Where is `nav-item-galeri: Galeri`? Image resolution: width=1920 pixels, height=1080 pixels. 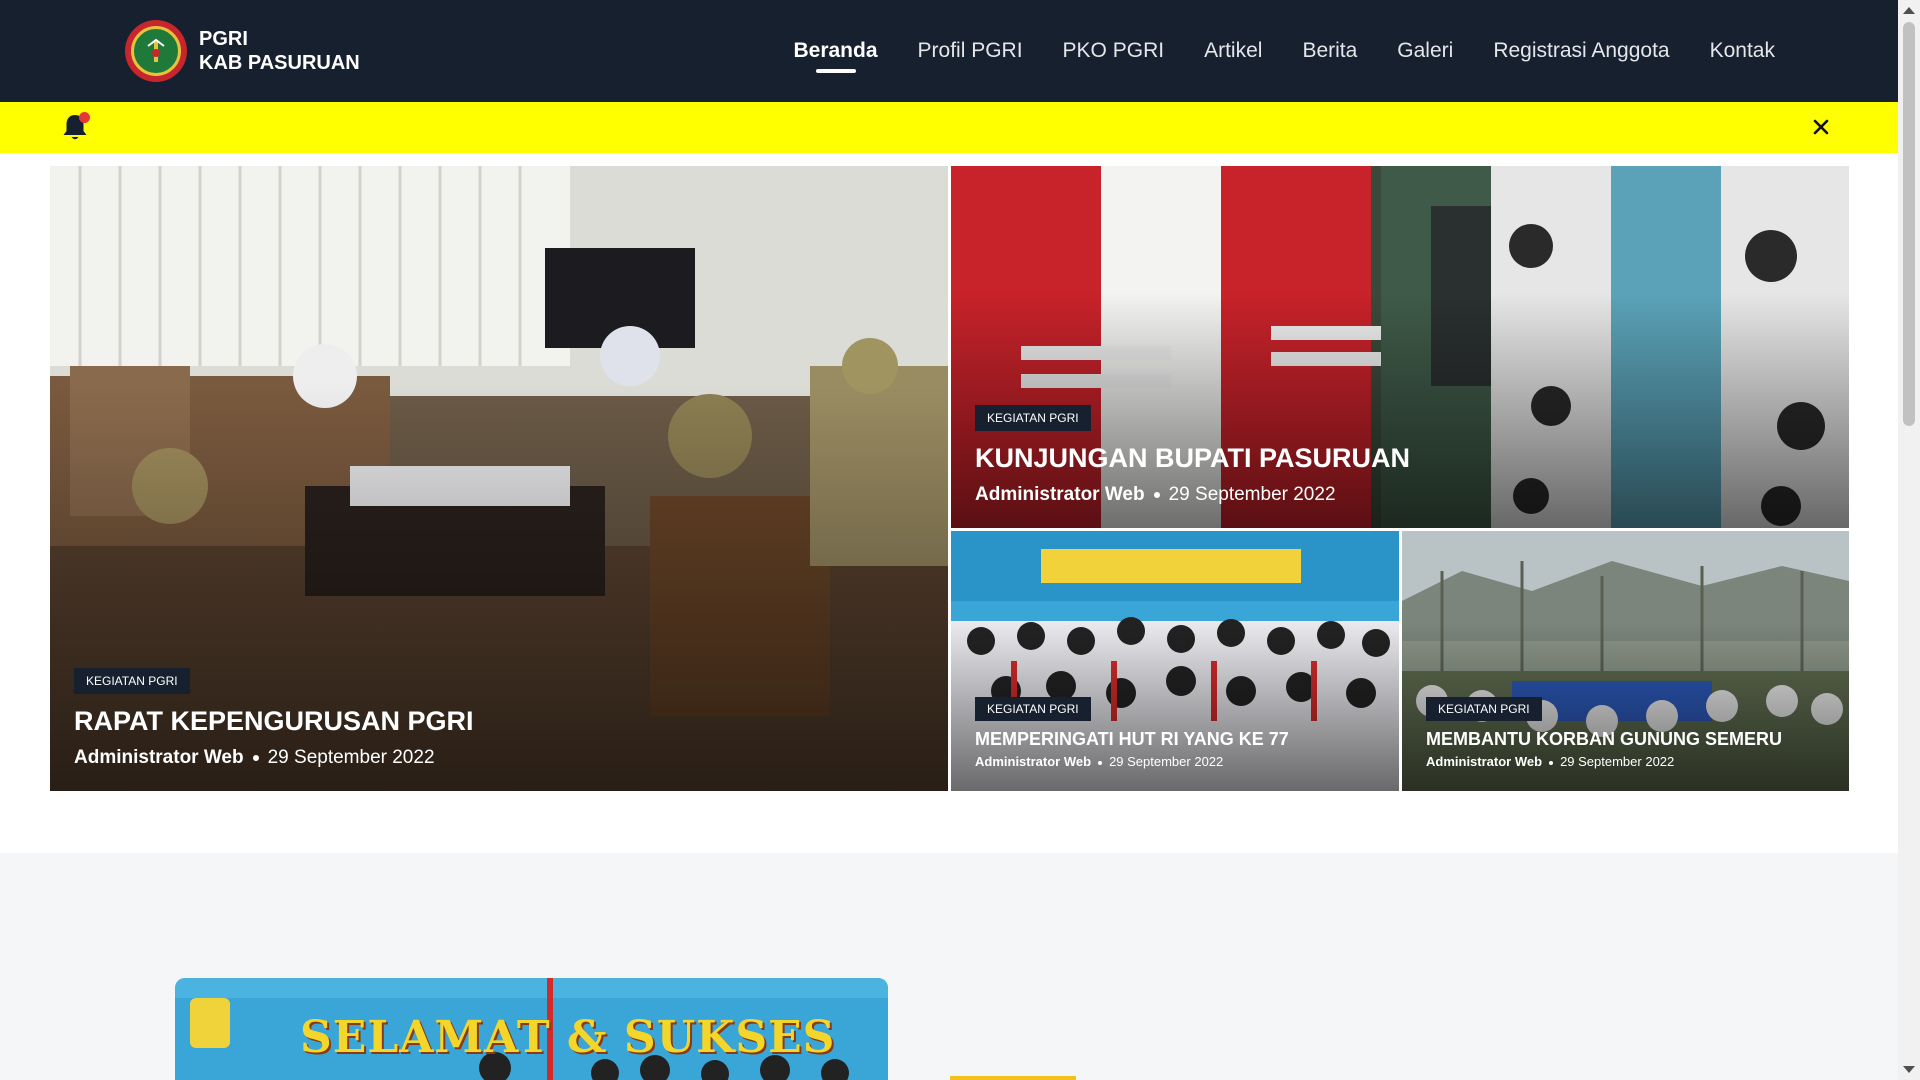 nav-item-galeri: Galeri is located at coordinates (1425, 51).